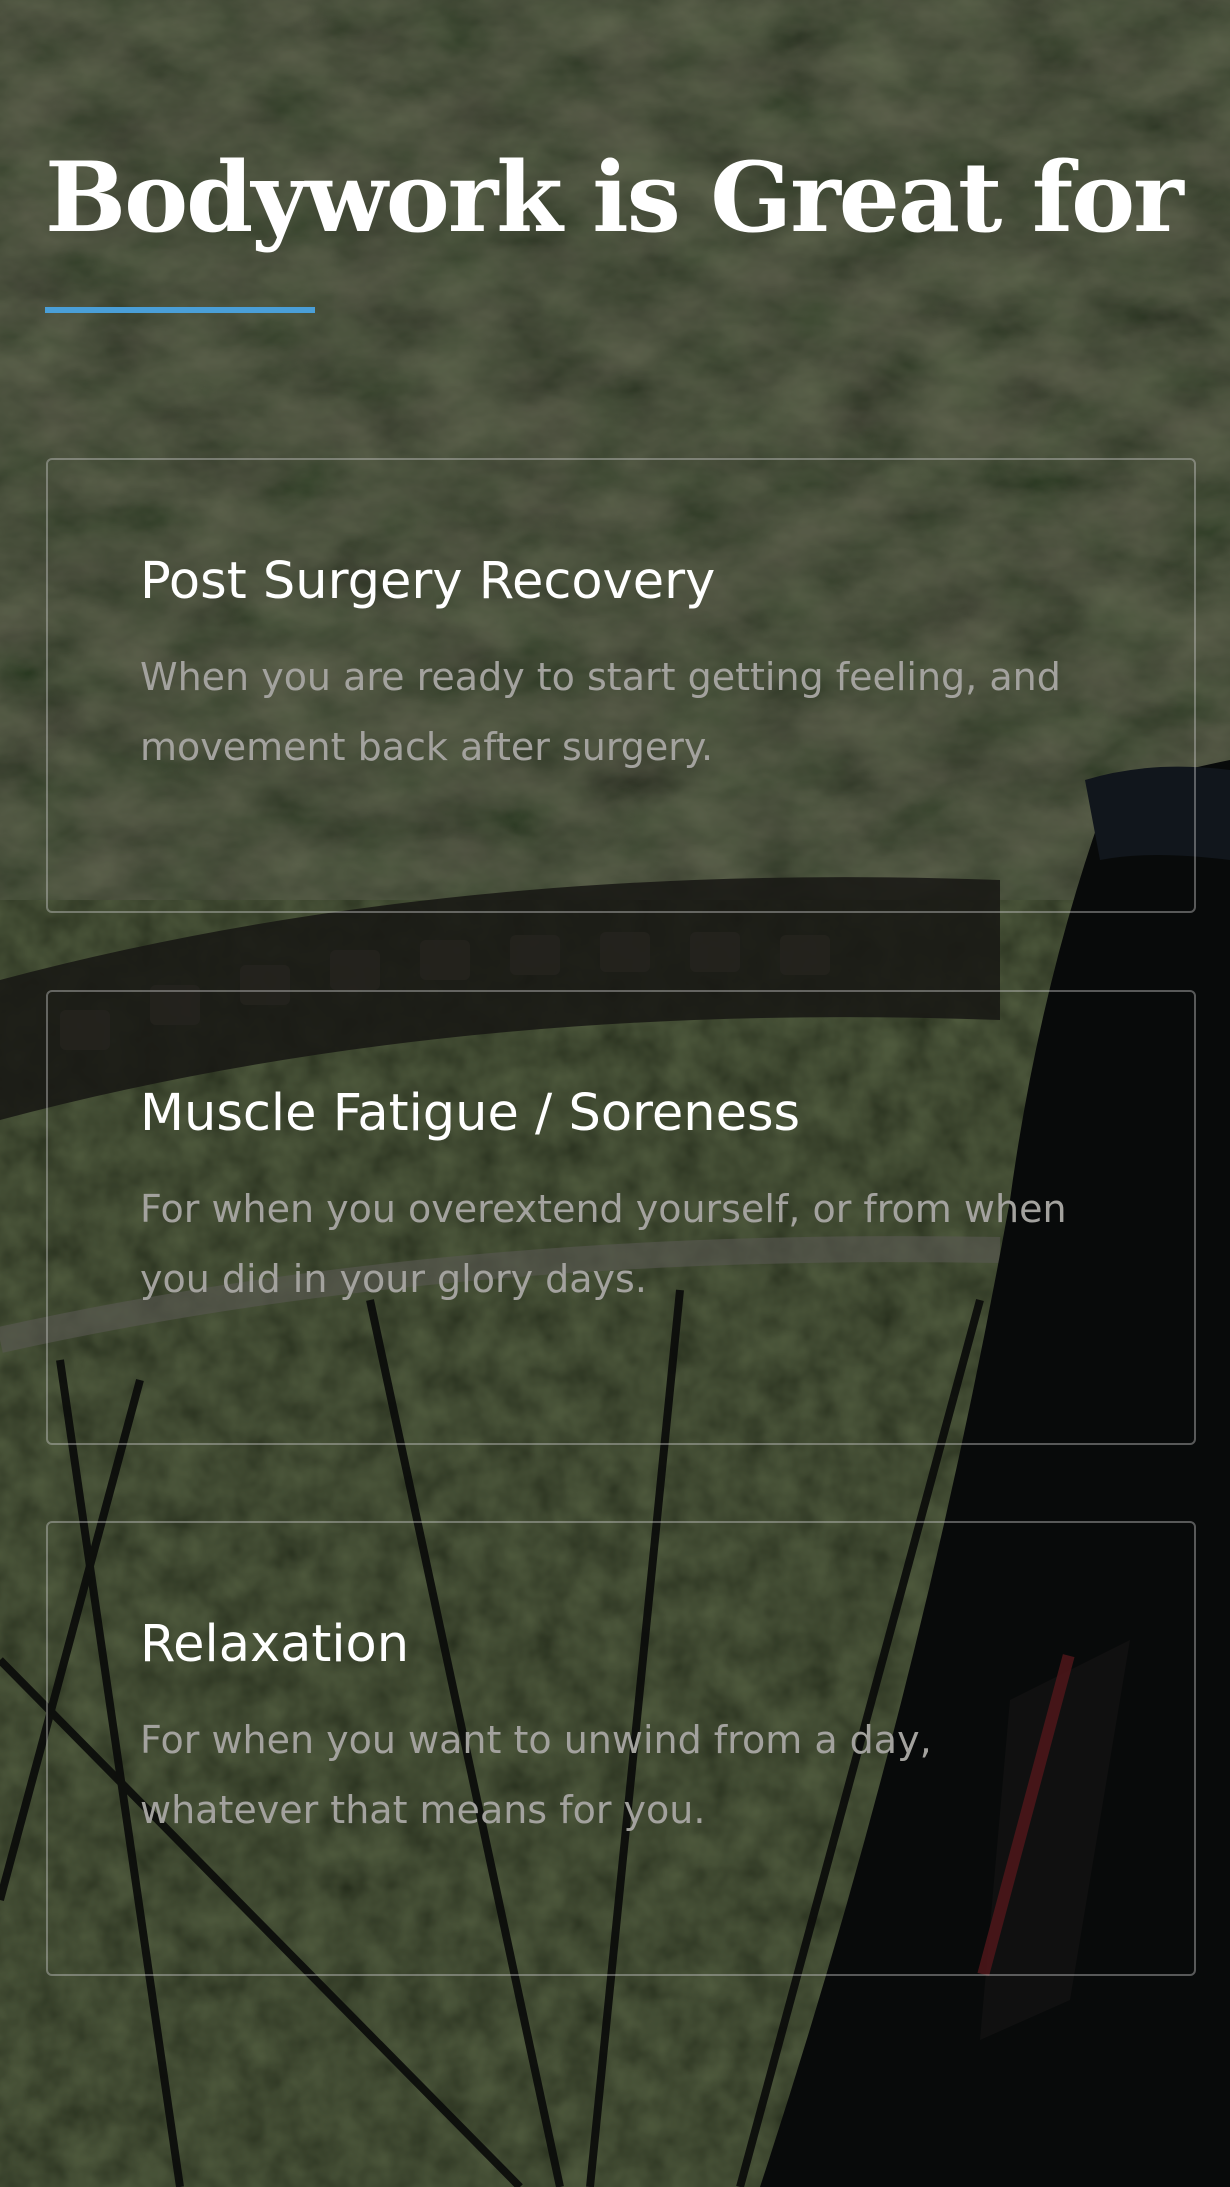 This screenshot has width=1230, height=2187. What do you see at coordinates (470, 1113) in the screenshot?
I see `benefit-card-title: Muscle Fatigue / Soreness` at bounding box center [470, 1113].